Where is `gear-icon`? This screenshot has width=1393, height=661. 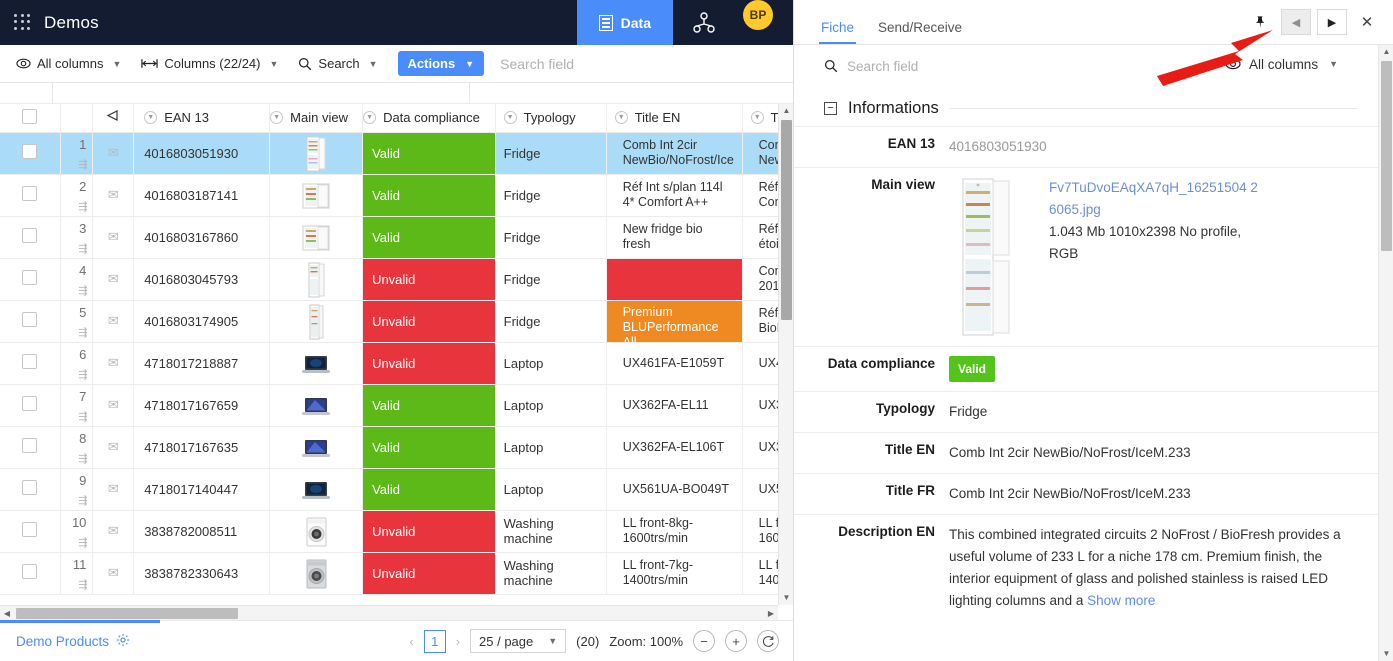
gear-icon is located at coordinates (123, 641).